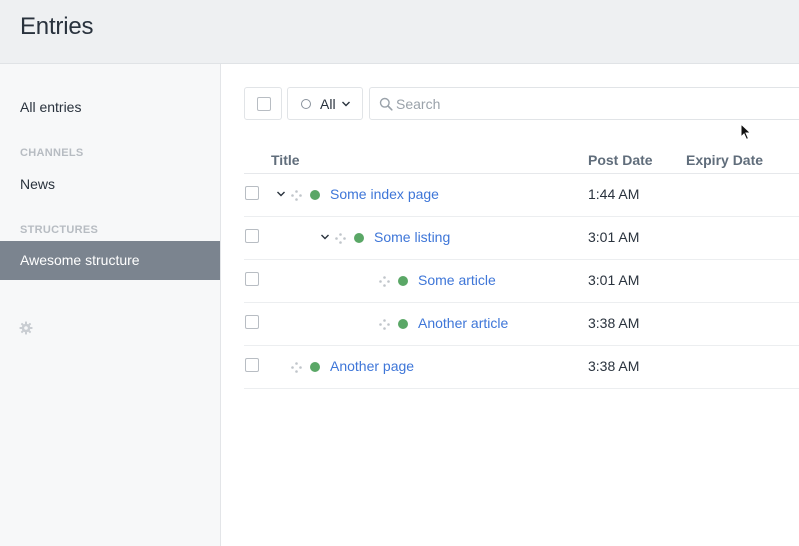 The height and width of the screenshot is (546, 799). I want to click on search-icon, so click(386, 104).